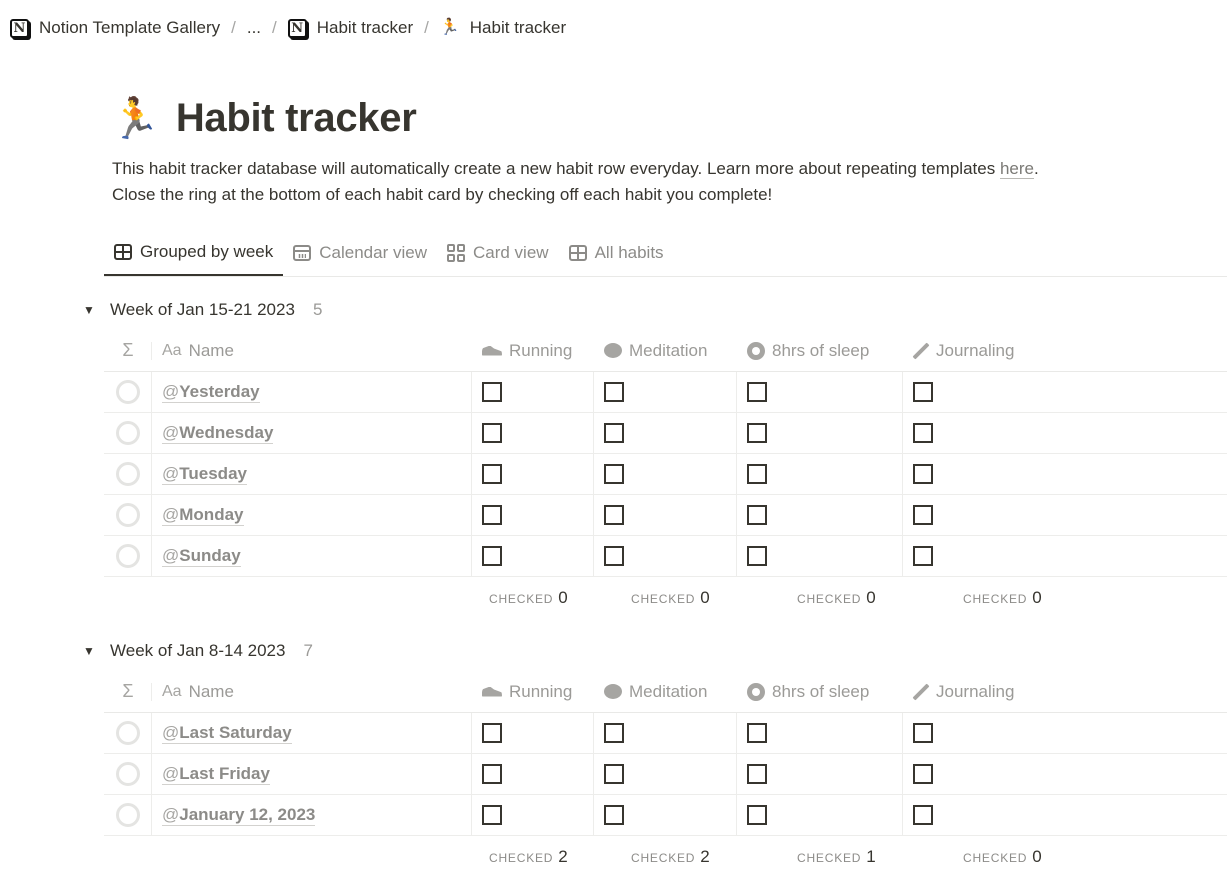  What do you see at coordinates (312, 733) in the screenshot?
I see `name-cell: @Last Saturday` at bounding box center [312, 733].